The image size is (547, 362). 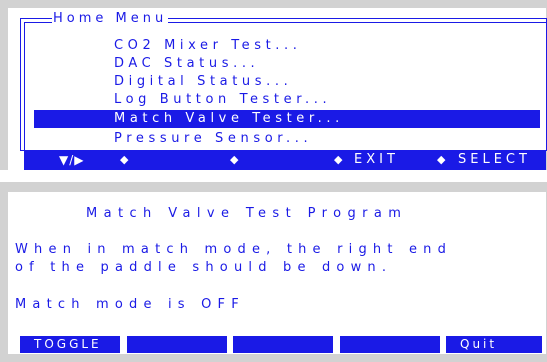 I want to click on quit-softkey: Quit, so click(x=494, y=344).